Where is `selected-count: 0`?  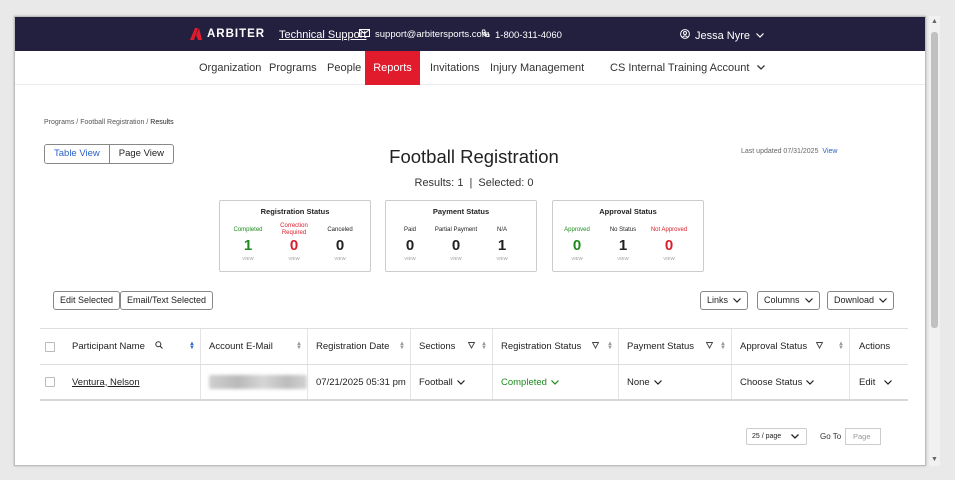
selected-count: 0 is located at coordinates (530, 183).